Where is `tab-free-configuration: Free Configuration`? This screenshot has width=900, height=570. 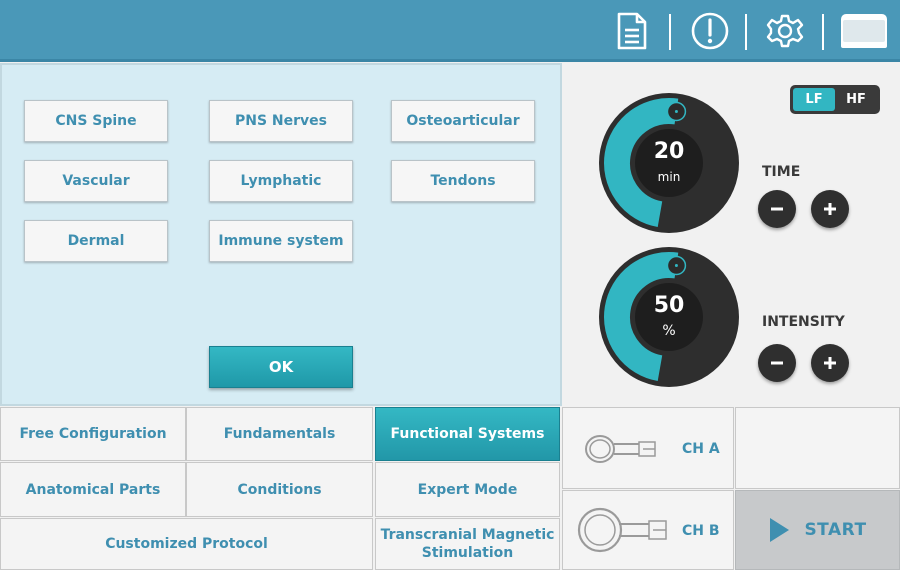
tab-free-configuration: Free Configuration is located at coordinates (93, 434).